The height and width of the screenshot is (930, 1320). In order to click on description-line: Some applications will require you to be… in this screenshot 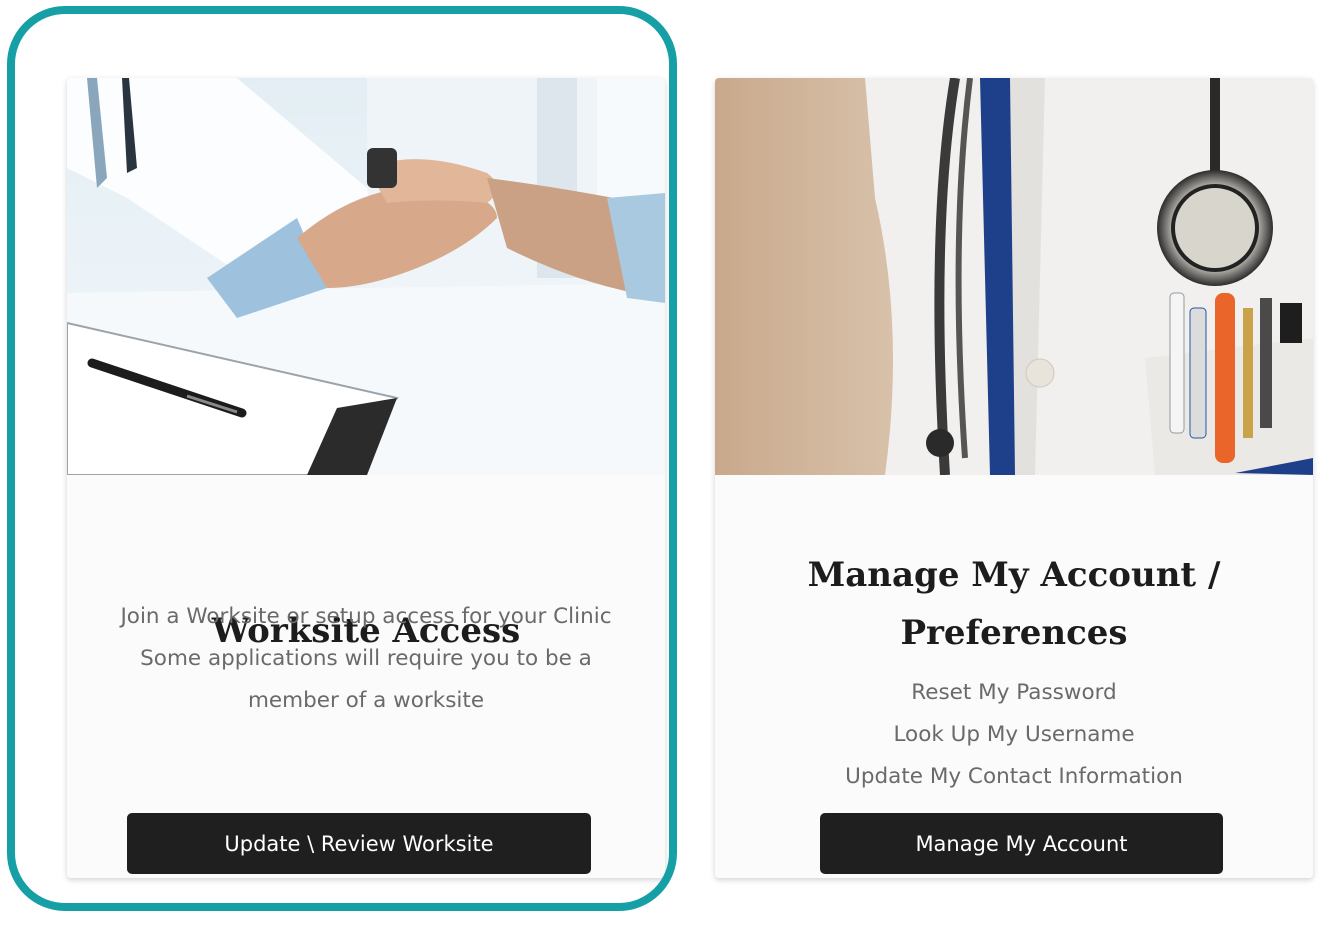, I will do `click(366, 658)`.